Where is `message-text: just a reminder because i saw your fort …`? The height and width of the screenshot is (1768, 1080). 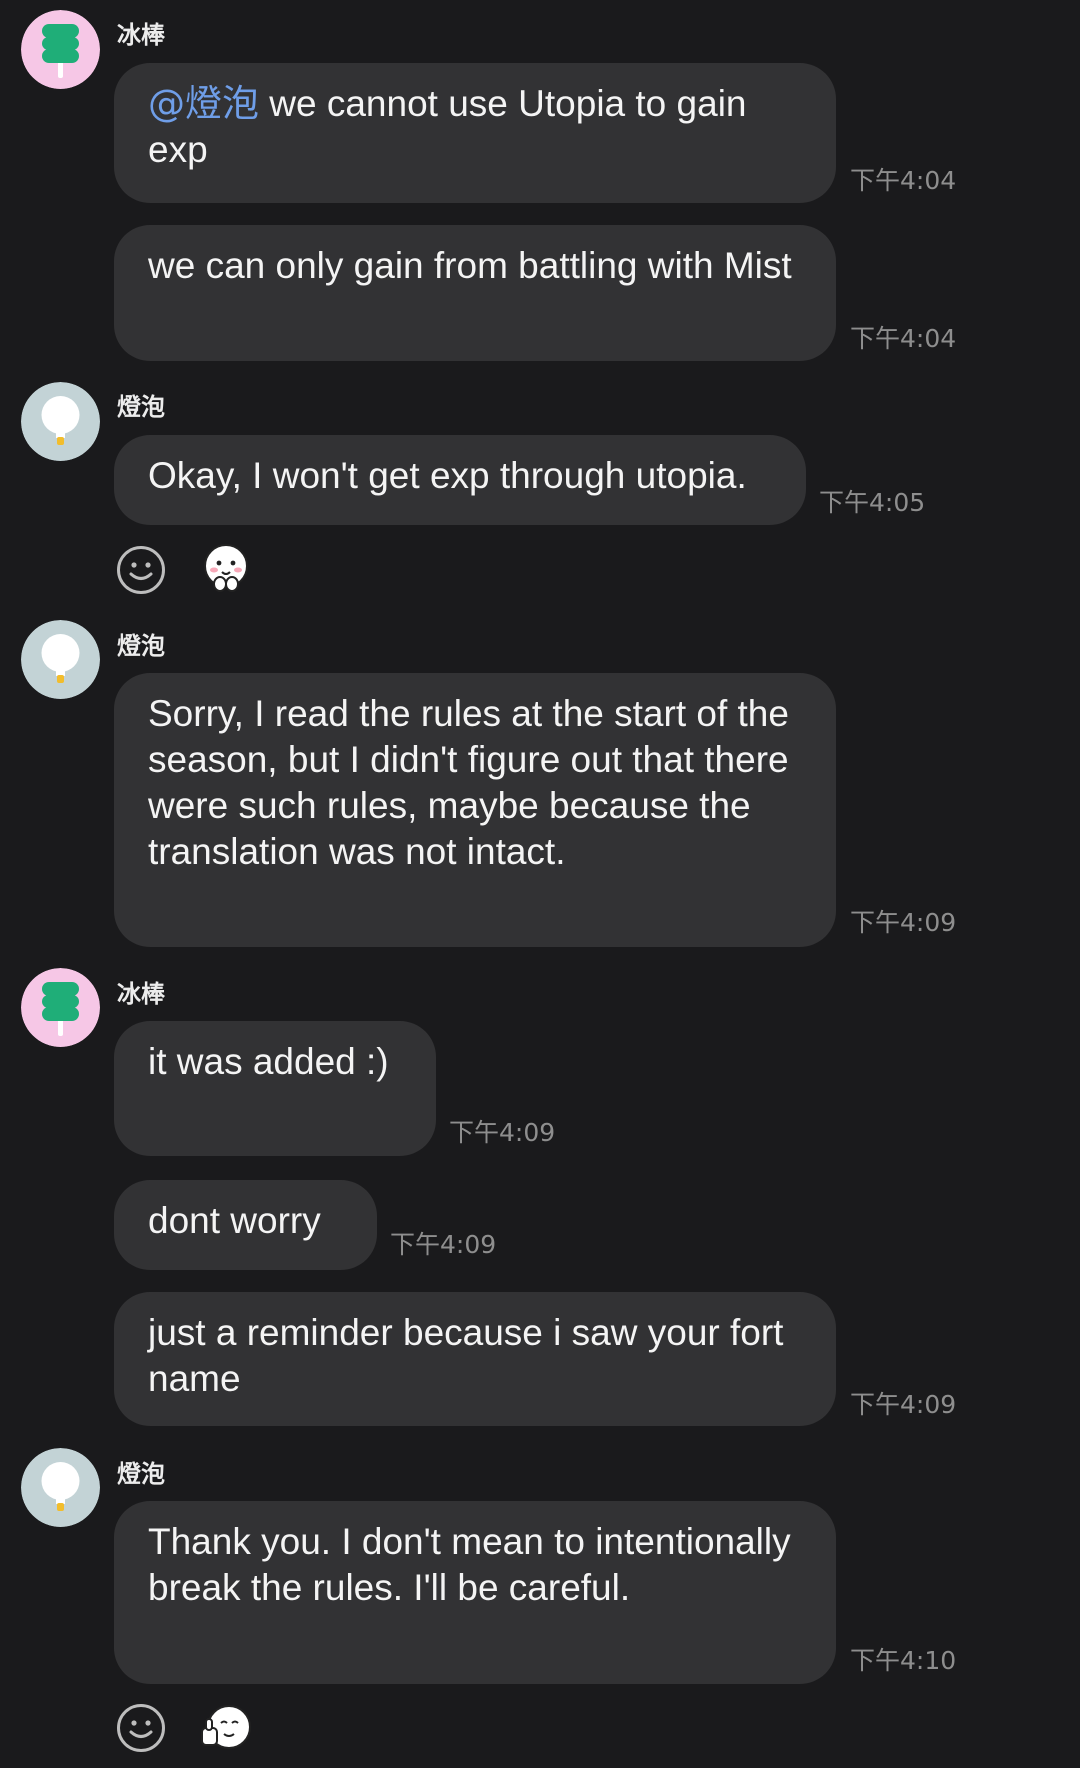
message-text: just a reminder because i saw your fort … is located at coordinates (466, 1355).